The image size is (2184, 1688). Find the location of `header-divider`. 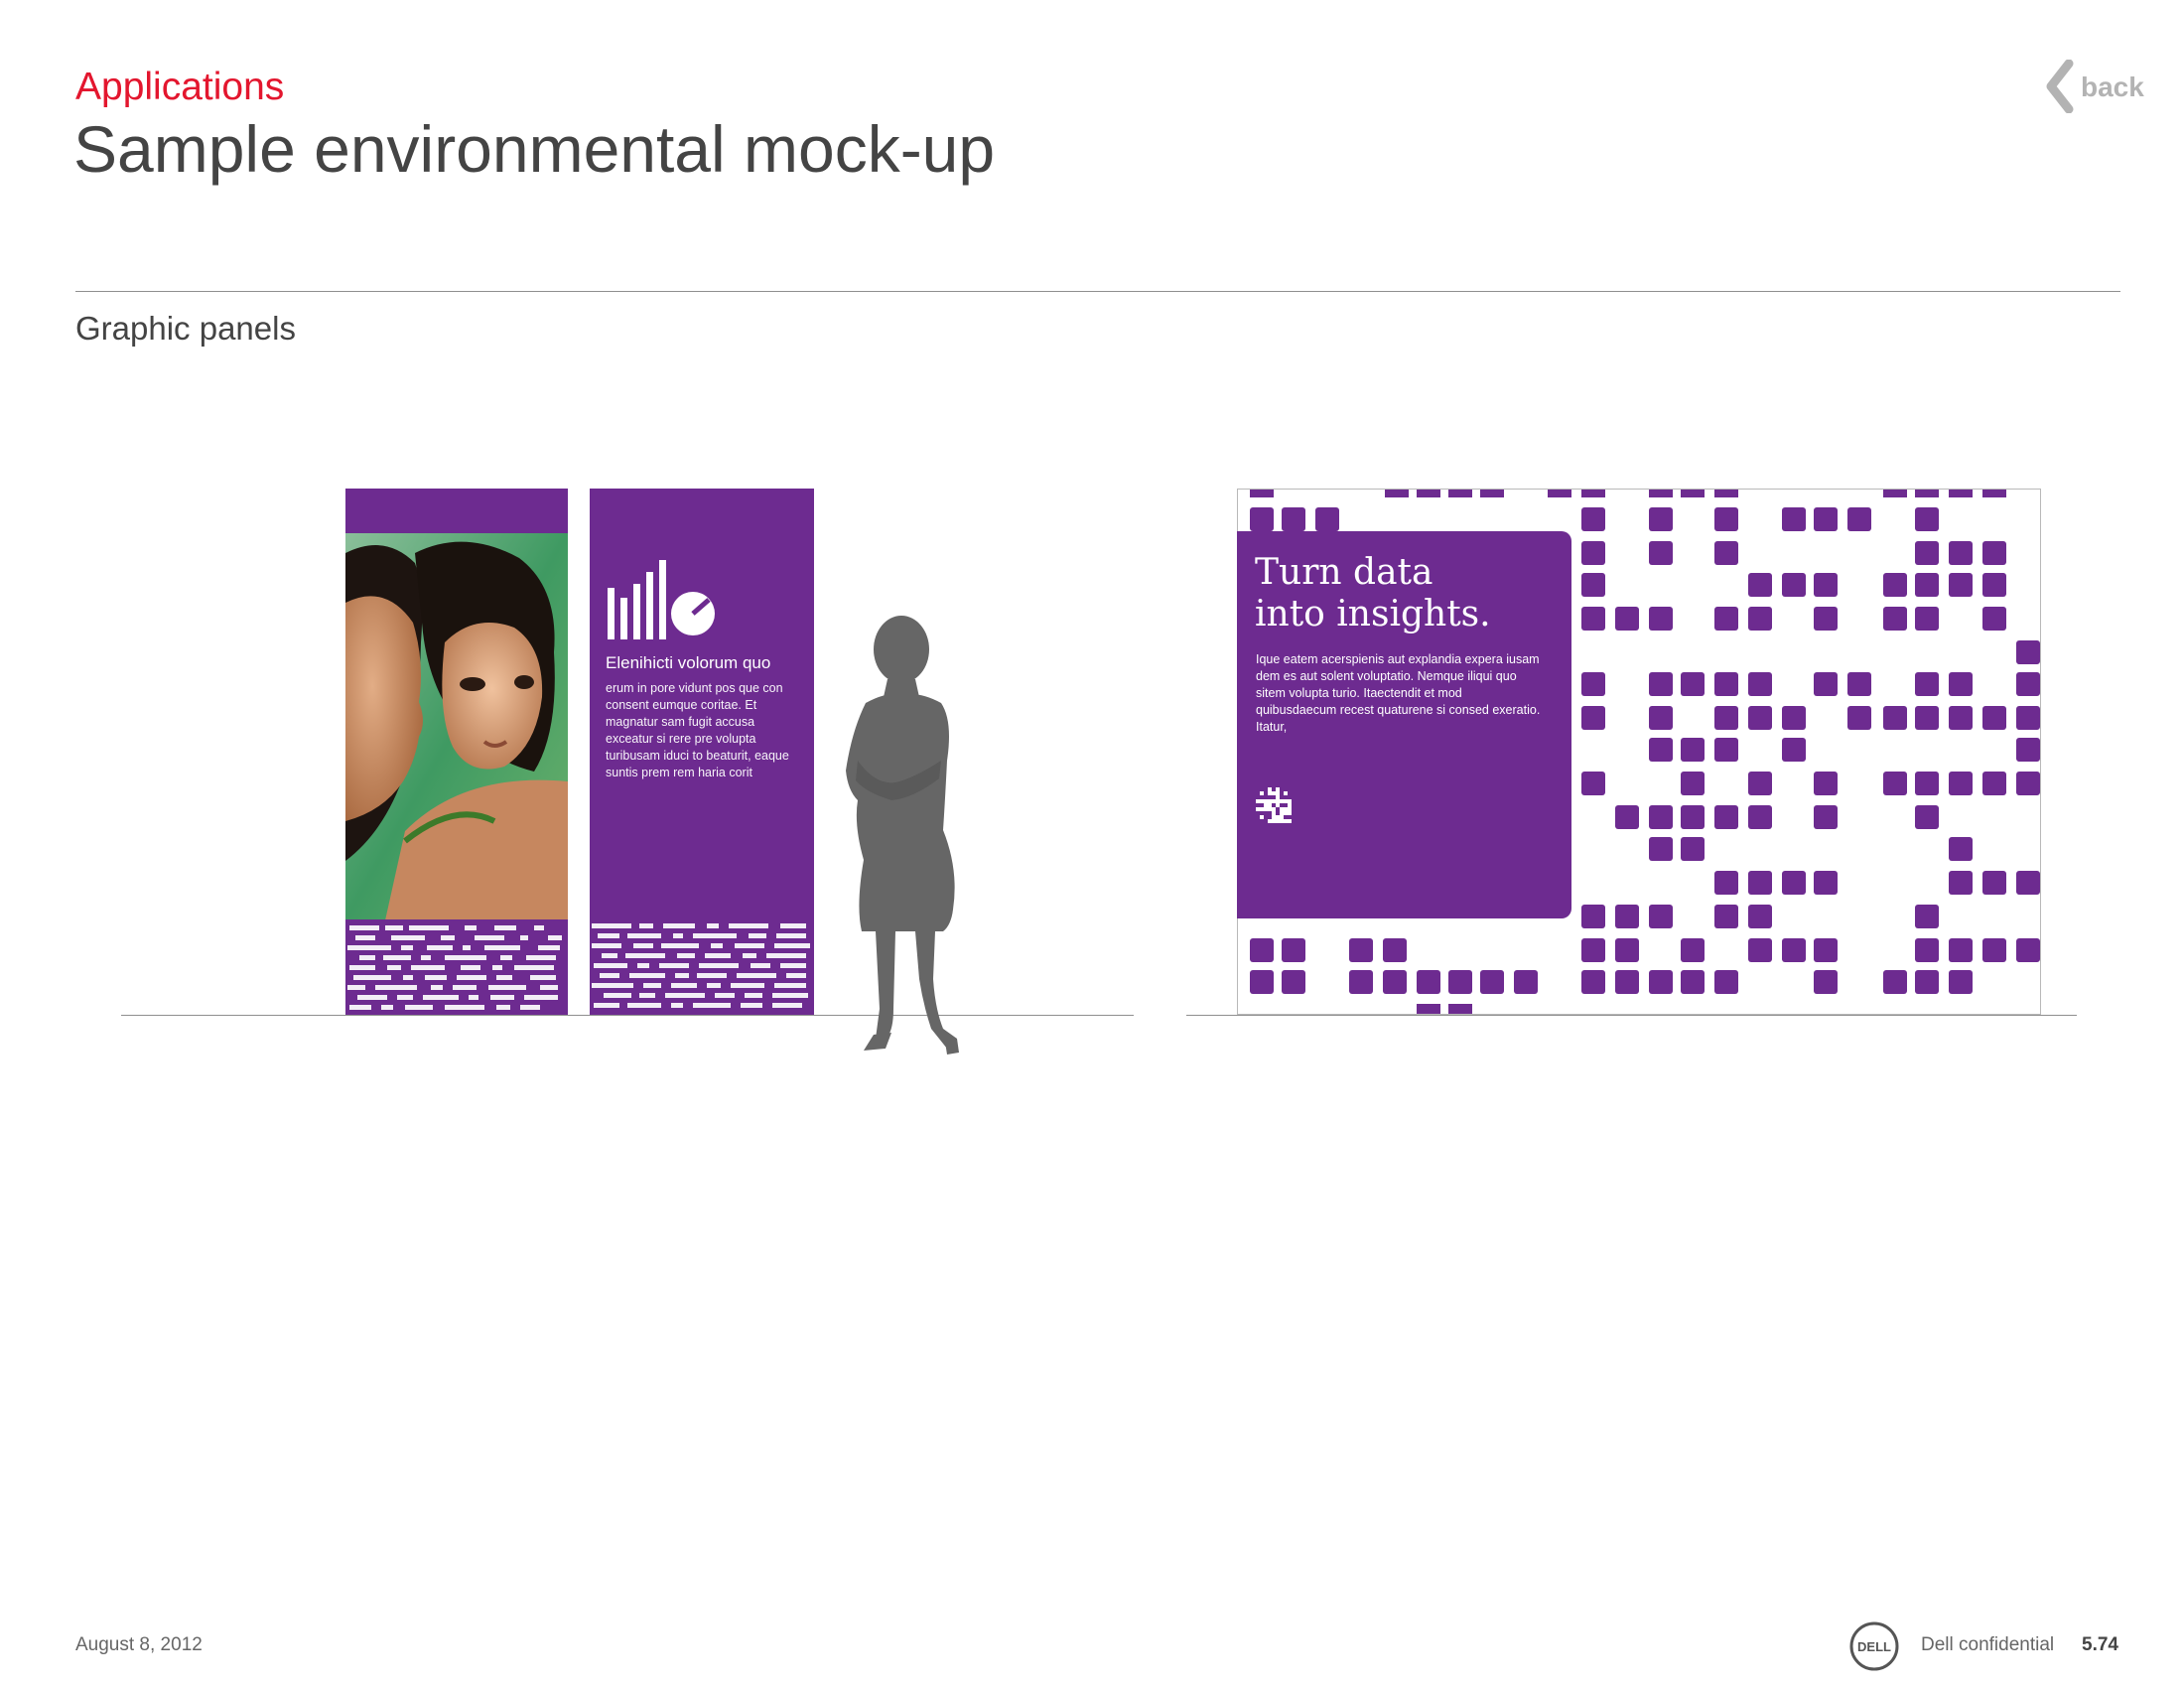

header-divider is located at coordinates (1097, 291).